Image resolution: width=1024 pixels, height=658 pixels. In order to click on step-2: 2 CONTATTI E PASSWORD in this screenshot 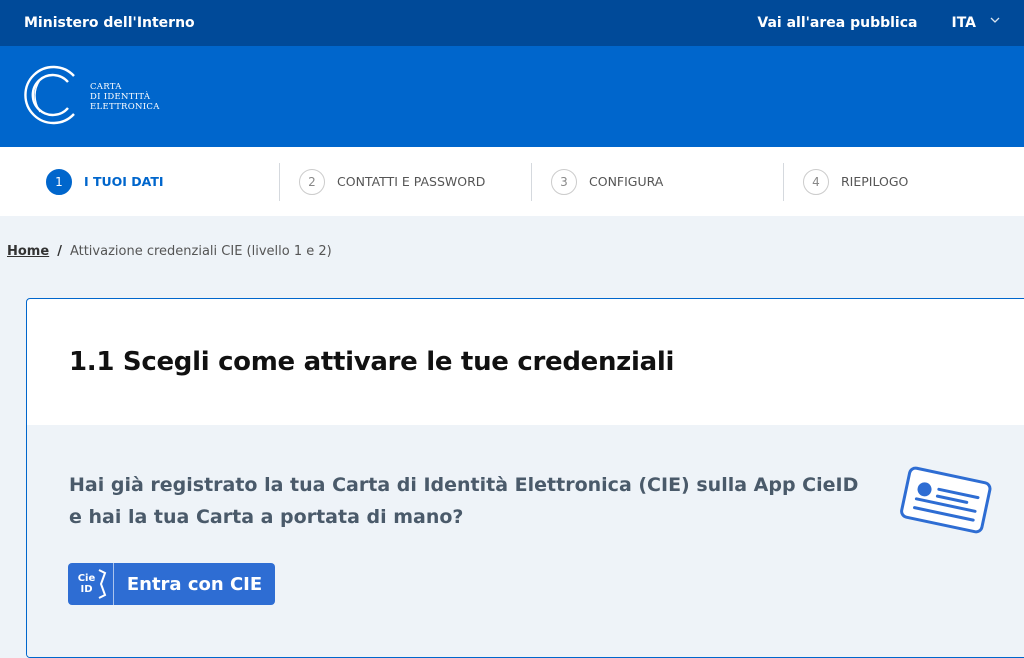, I will do `click(405, 182)`.